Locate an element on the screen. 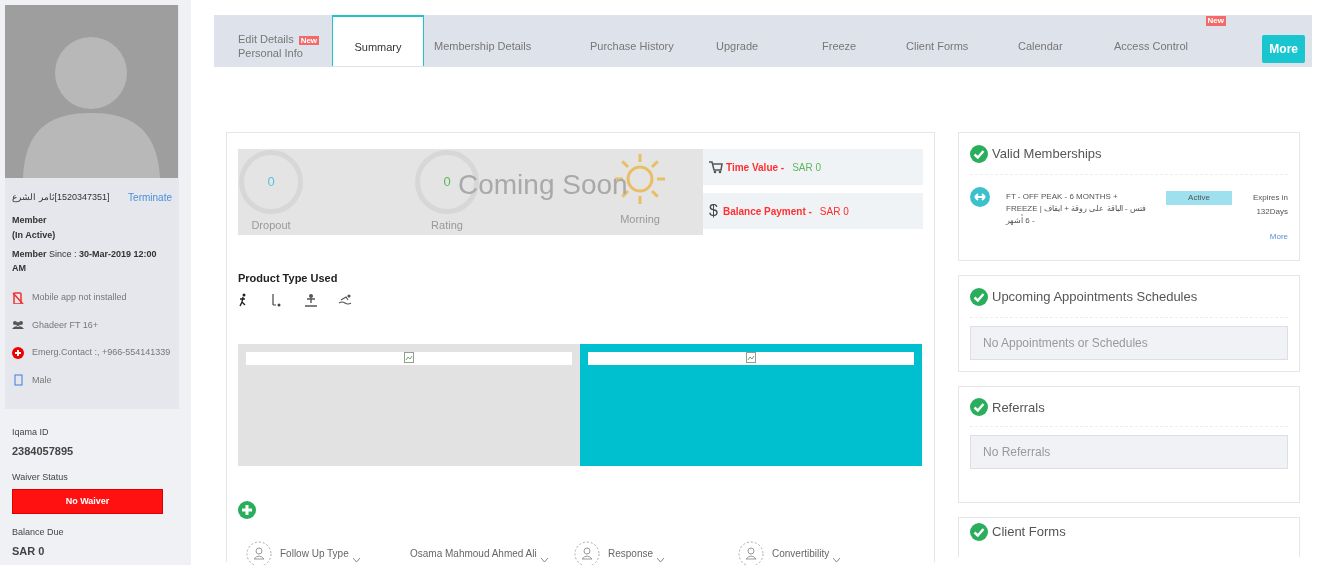 This screenshot has width=1321, height=565. field-label: Waiver Status is located at coordinates (40, 477).